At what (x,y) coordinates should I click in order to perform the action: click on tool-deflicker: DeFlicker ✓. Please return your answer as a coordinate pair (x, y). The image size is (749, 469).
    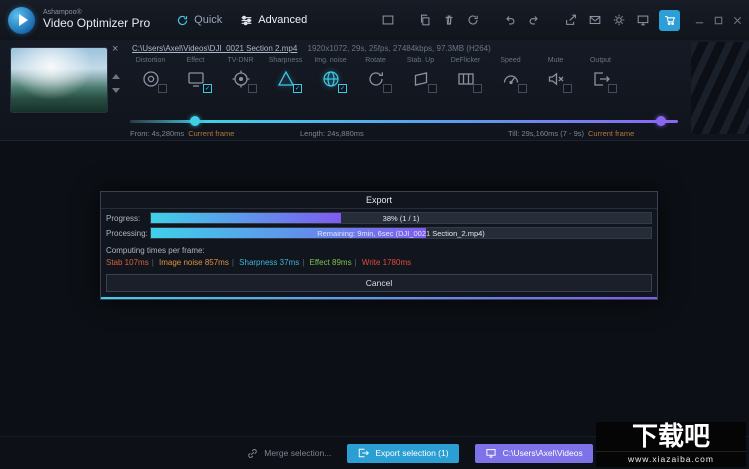
    Looking at the image, I should click on (465, 75).